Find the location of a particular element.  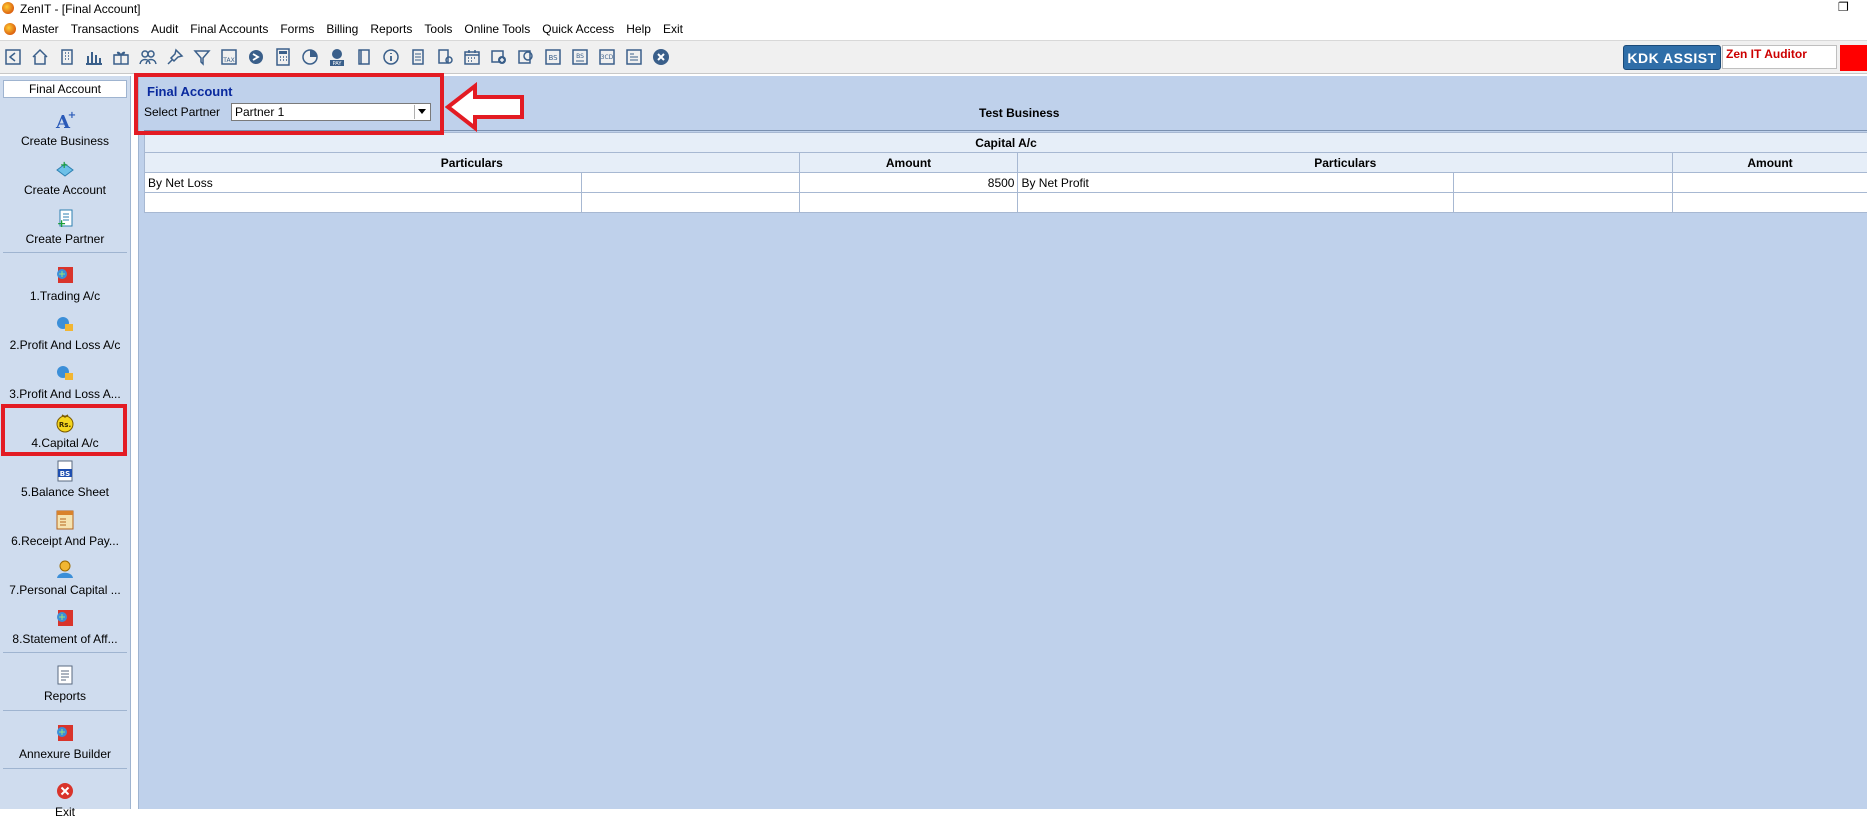

personal-capital-icon is located at coordinates (65, 569).